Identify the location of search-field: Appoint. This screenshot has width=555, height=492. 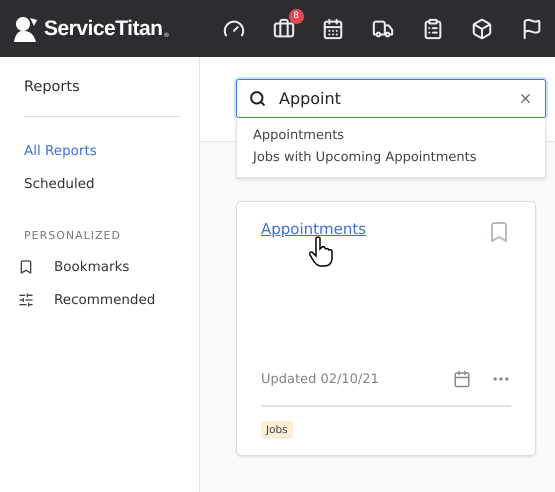
(391, 98).